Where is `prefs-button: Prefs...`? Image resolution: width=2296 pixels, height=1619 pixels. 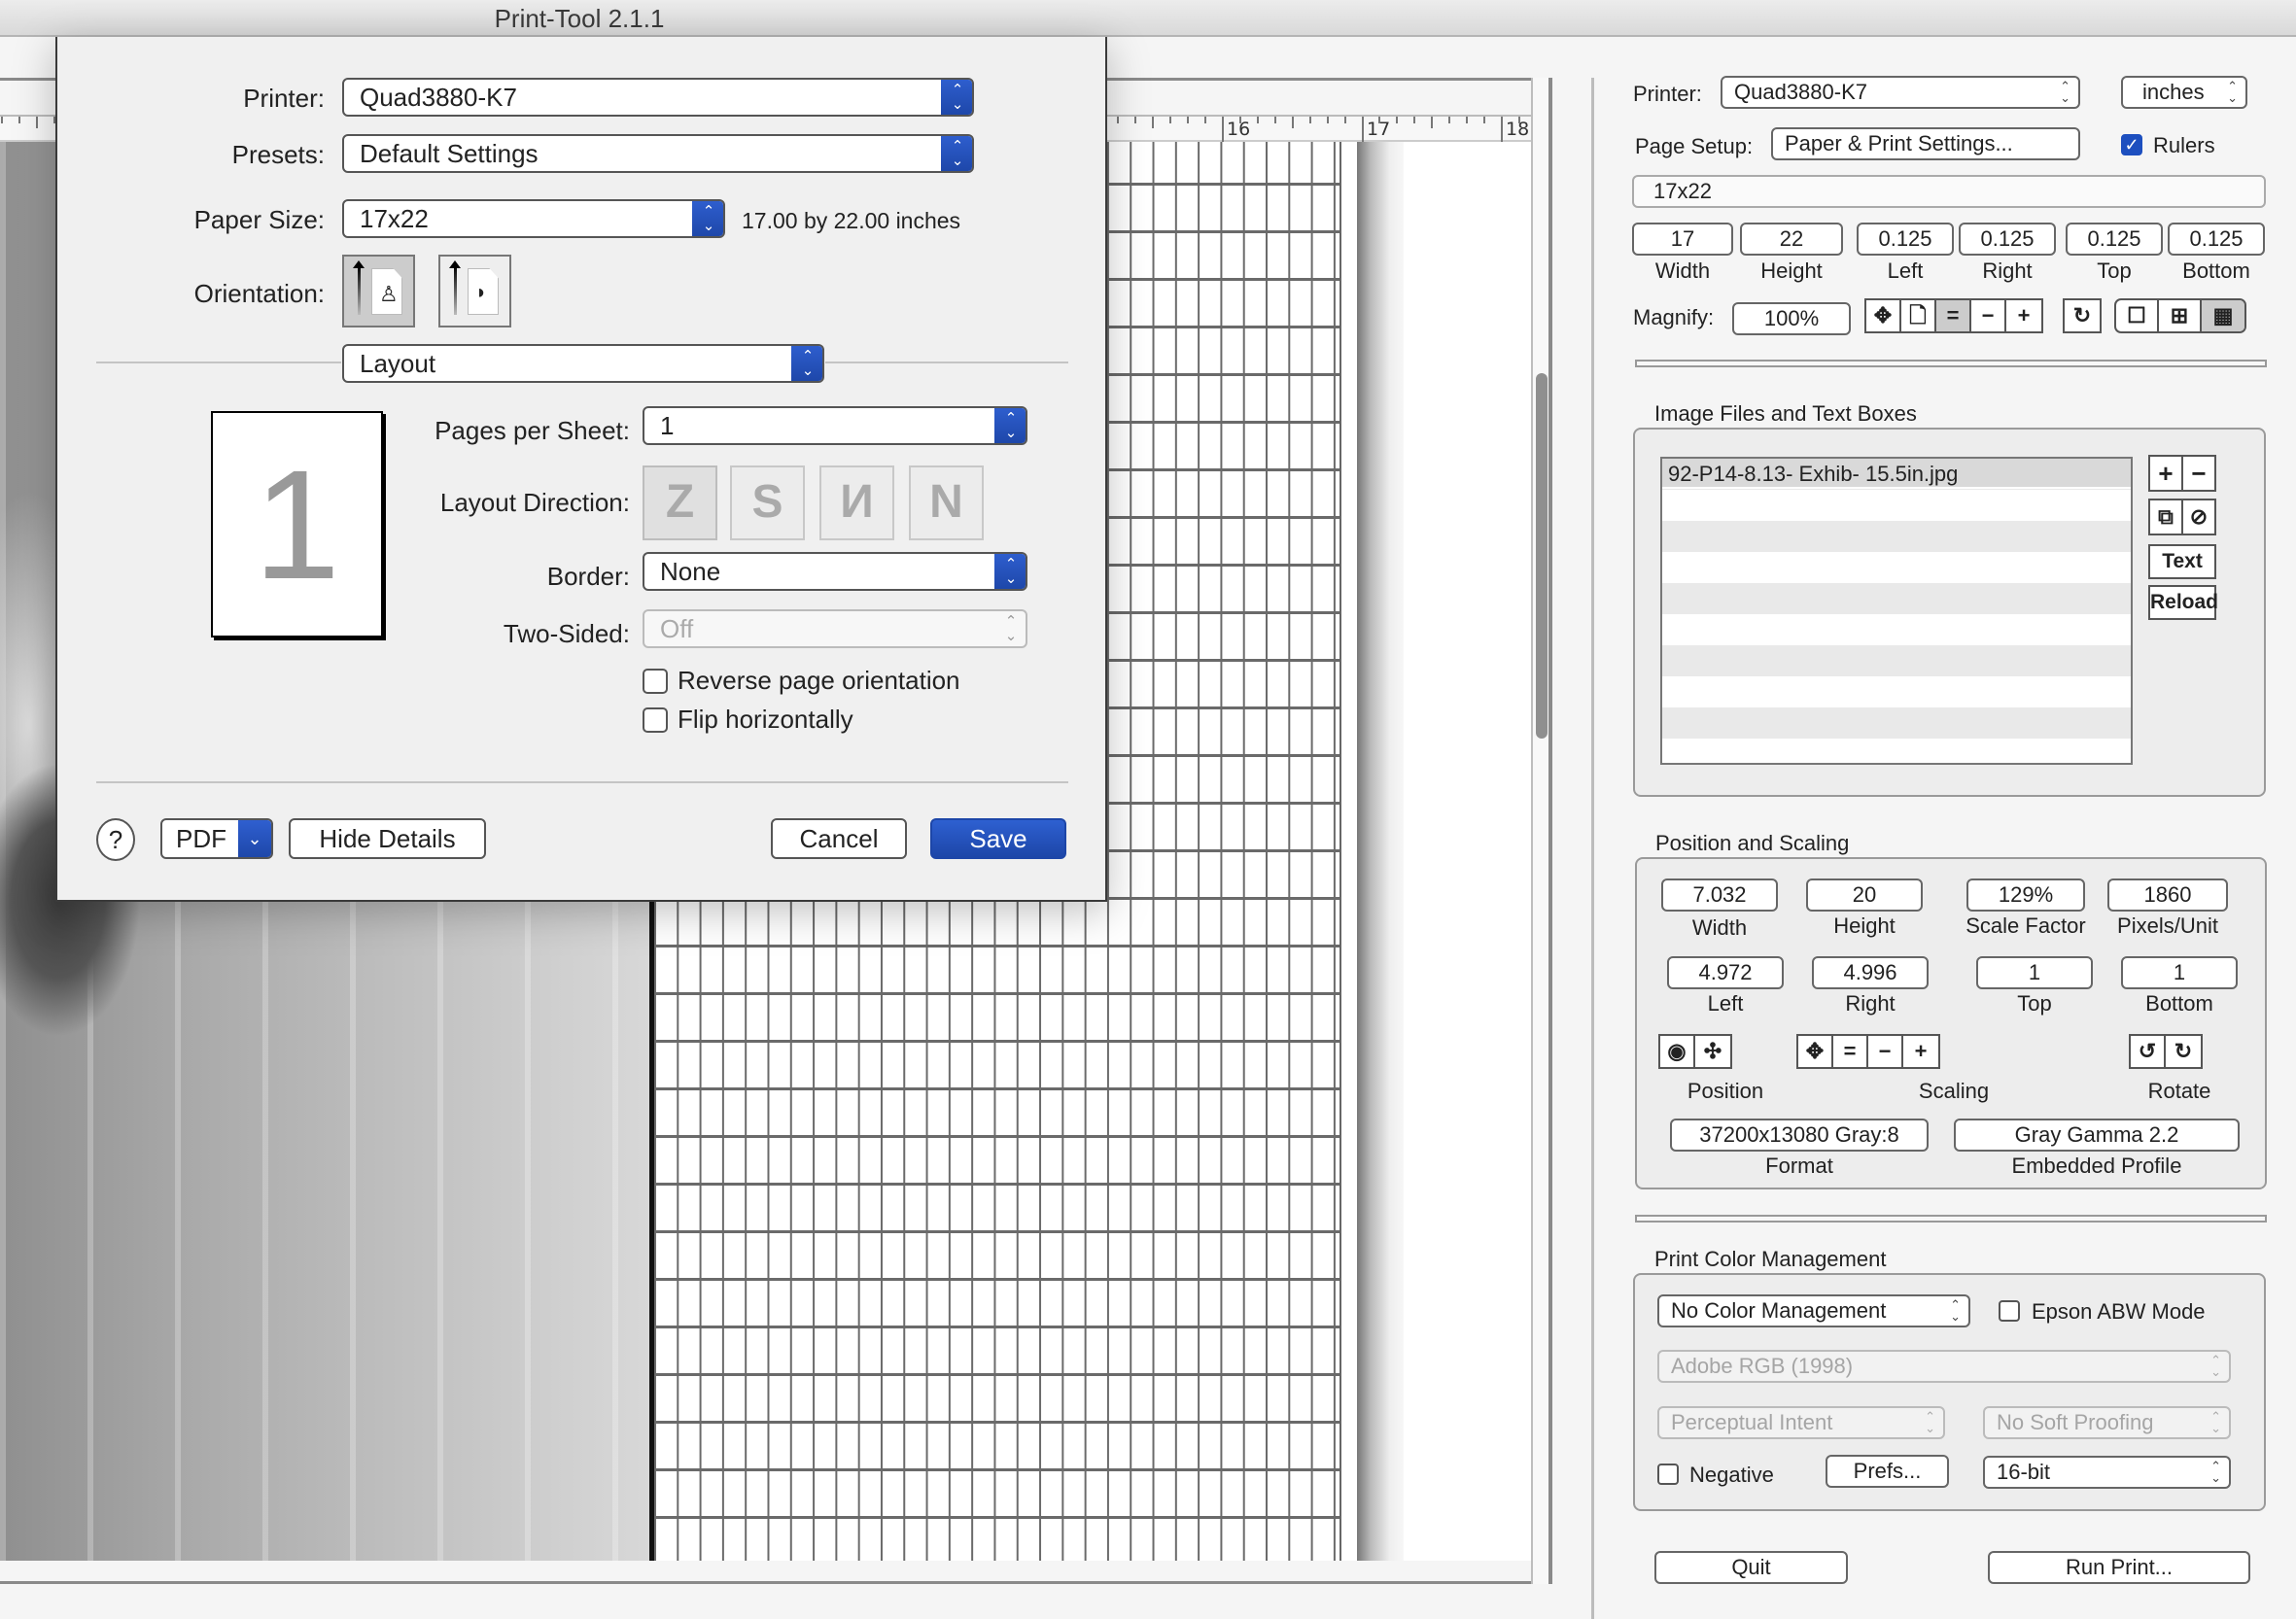
prefs-button: Prefs... is located at coordinates (1887, 1472).